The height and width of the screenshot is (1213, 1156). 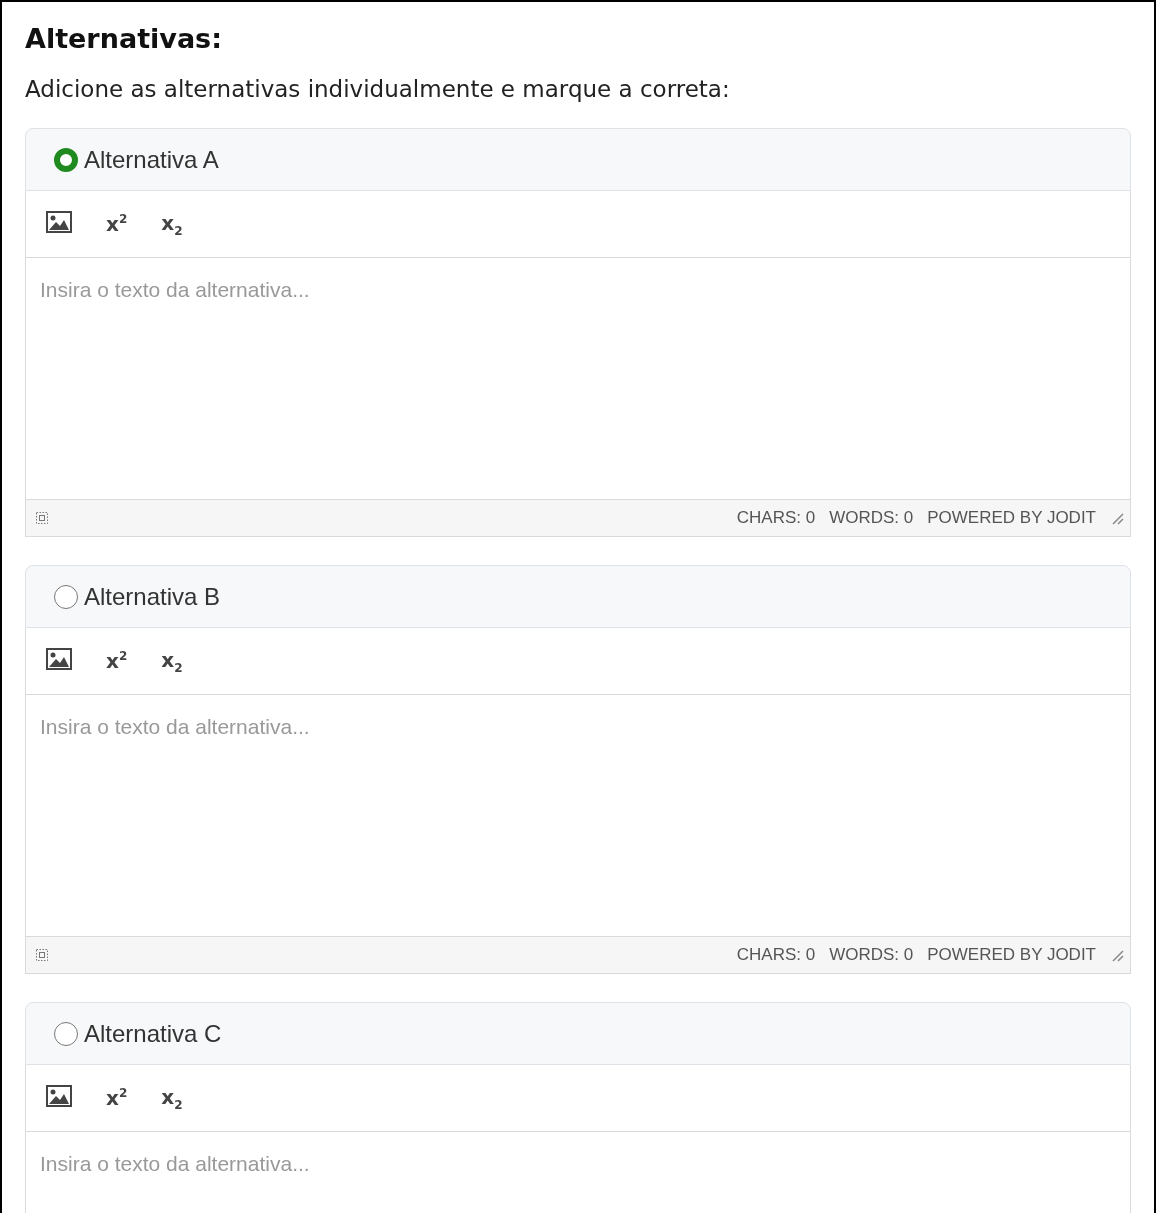 What do you see at coordinates (153, 1033) in the screenshot?
I see `alternative-label: Alternativa C` at bounding box center [153, 1033].